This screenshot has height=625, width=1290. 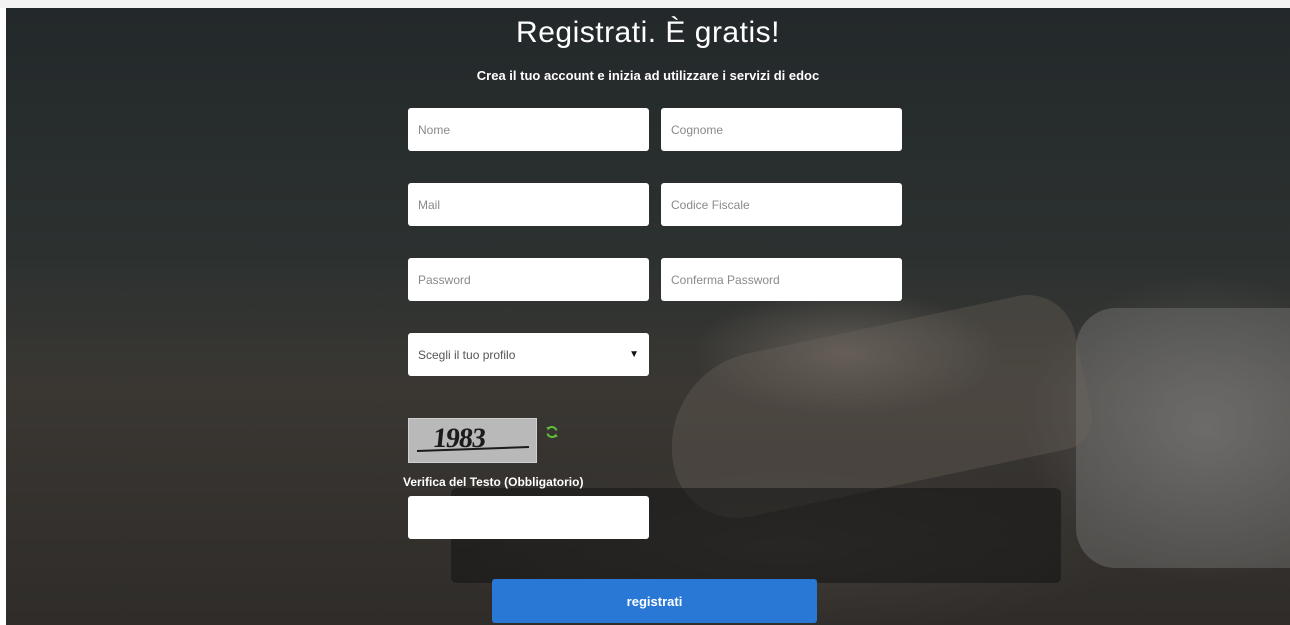 I want to click on sleeve-shape, so click(x=1183, y=438).